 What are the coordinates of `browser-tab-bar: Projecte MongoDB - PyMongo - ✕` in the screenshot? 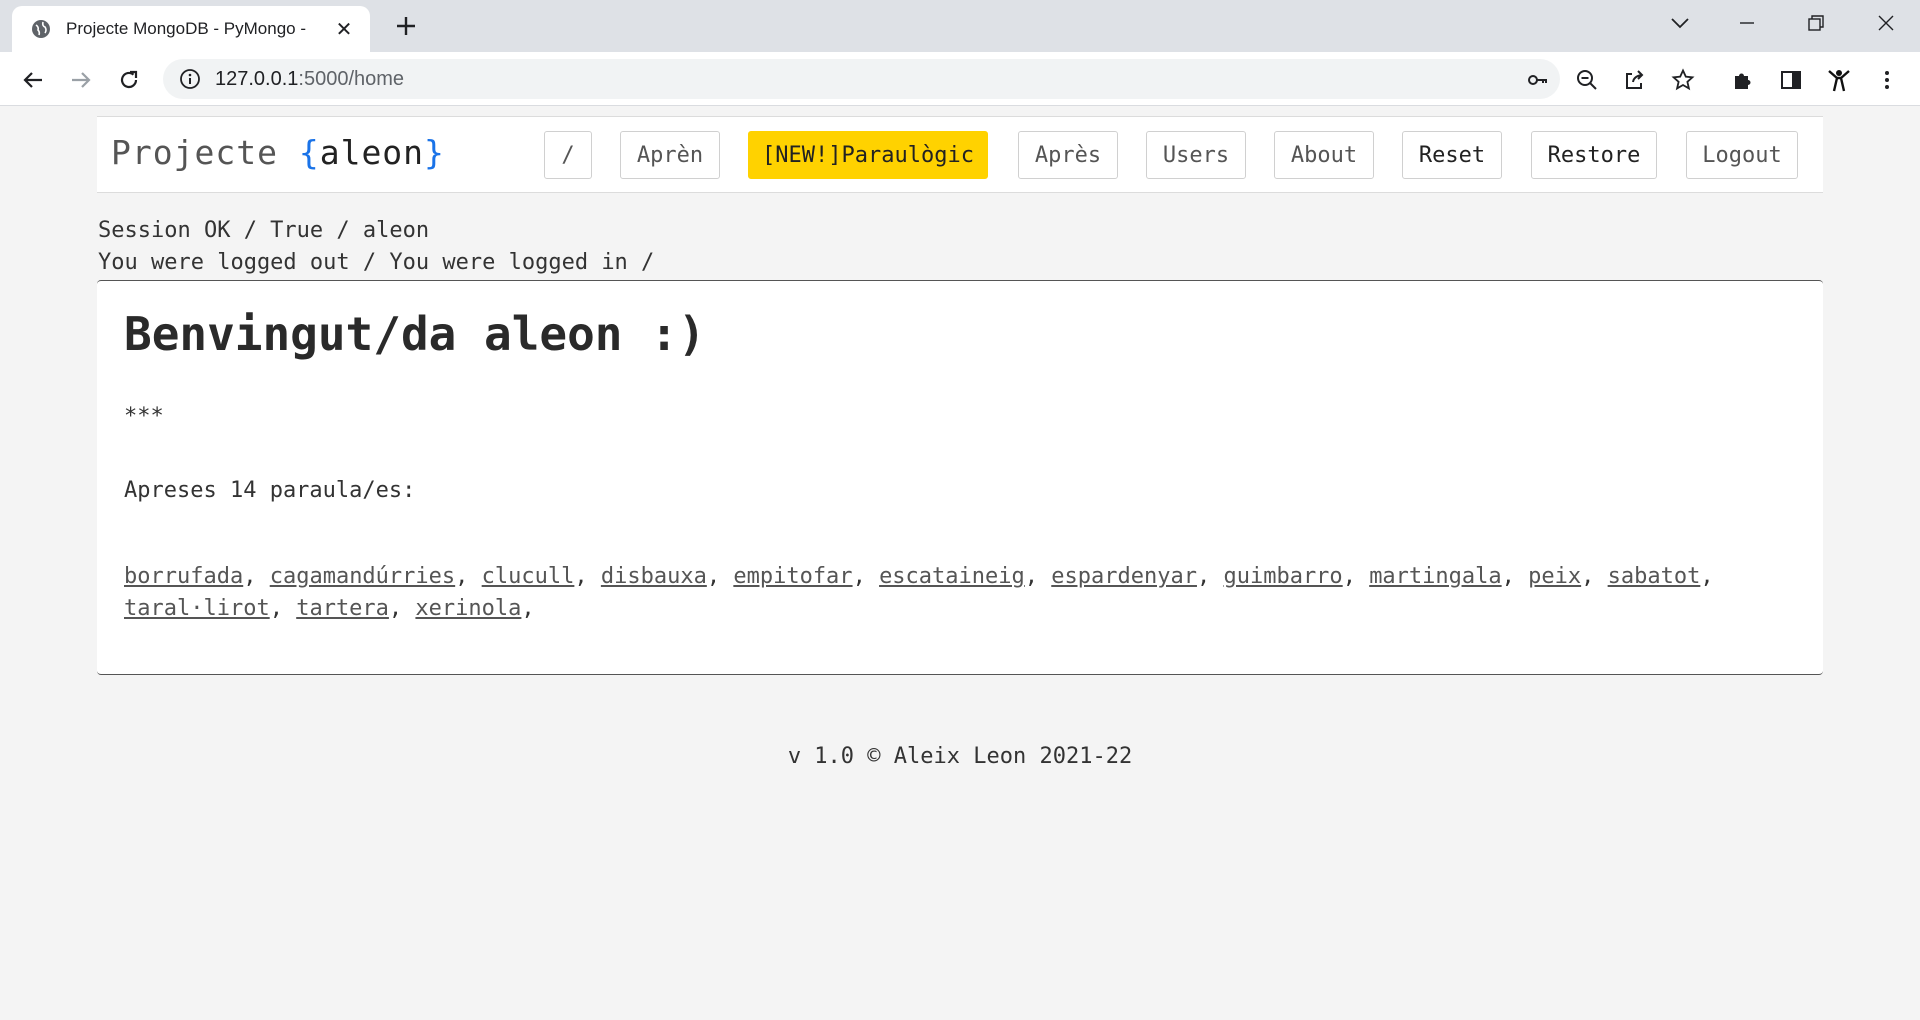 It's located at (960, 26).